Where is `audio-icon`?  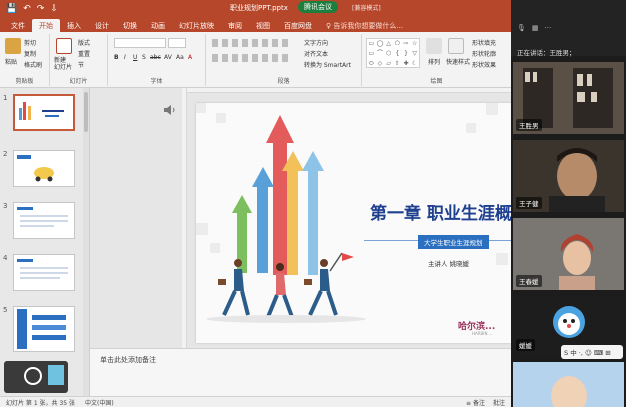 audio-icon is located at coordinates (170, 110).